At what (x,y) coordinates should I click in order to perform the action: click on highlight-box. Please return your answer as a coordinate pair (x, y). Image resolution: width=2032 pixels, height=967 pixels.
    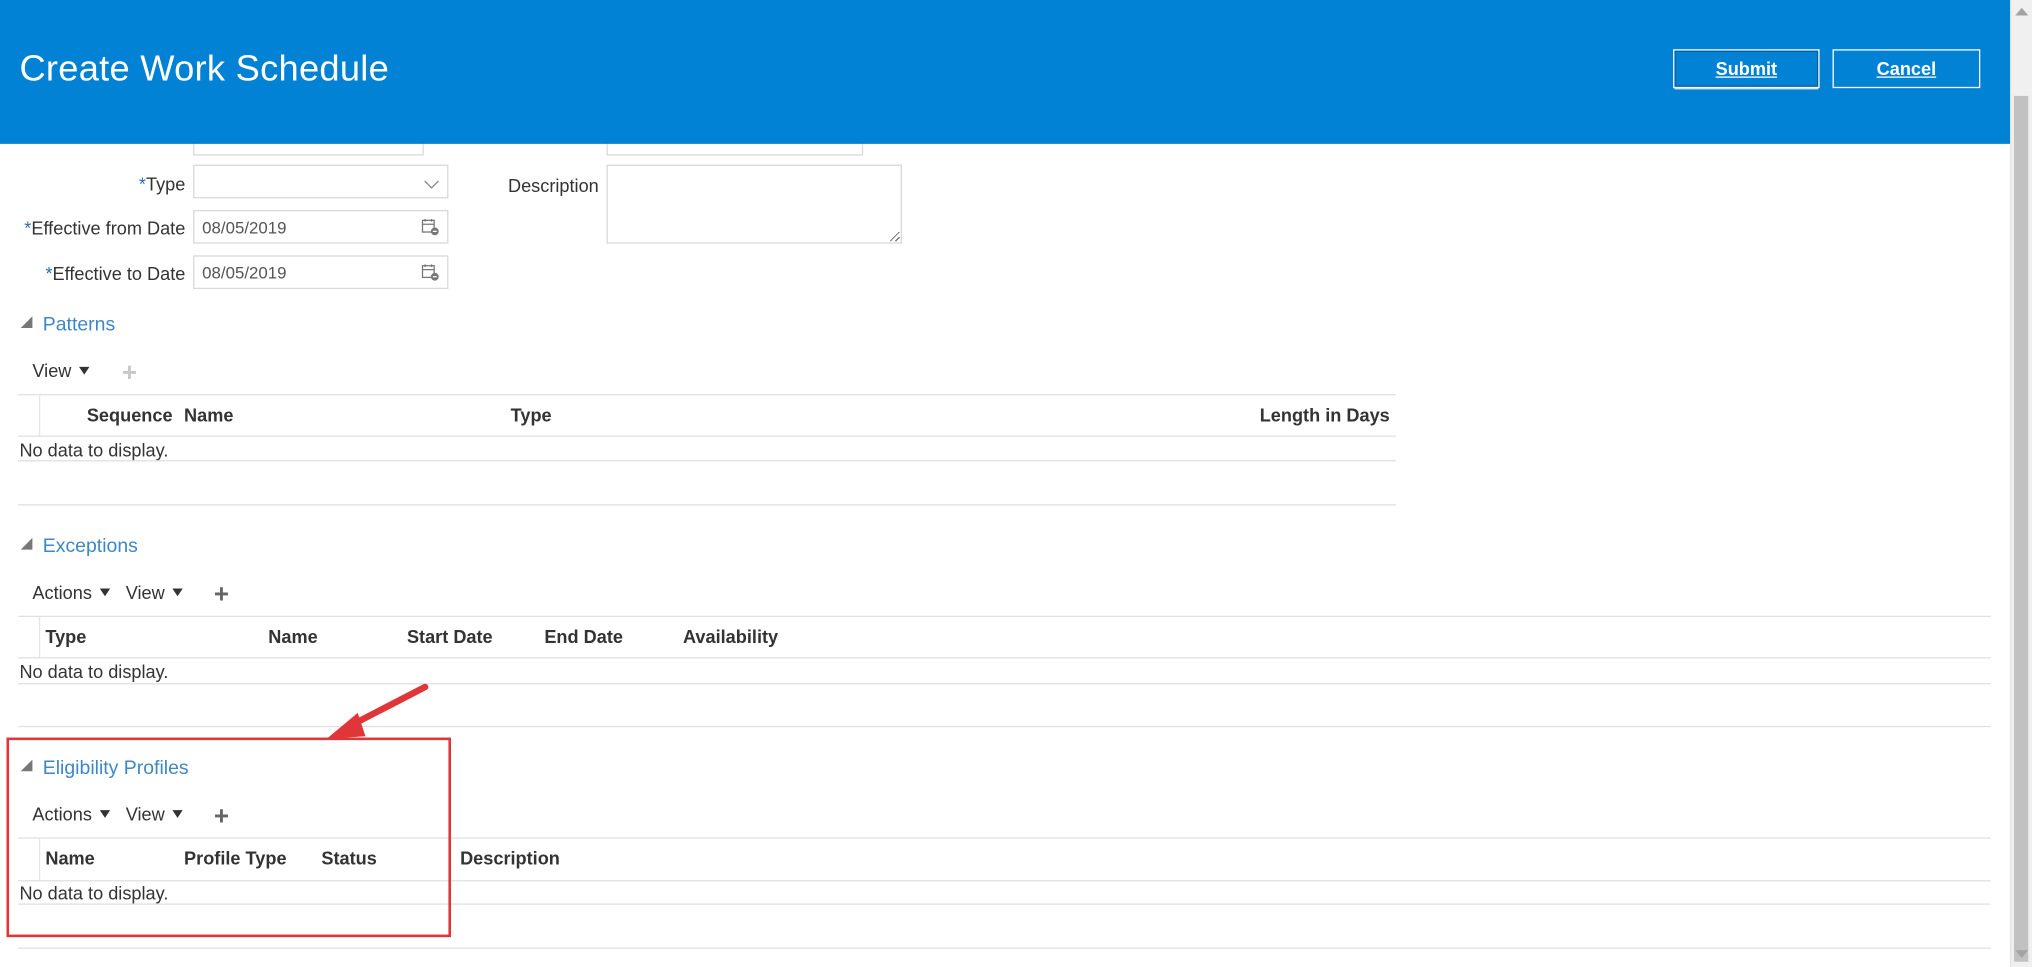
    Looking at the image, I should click on (229, 837).